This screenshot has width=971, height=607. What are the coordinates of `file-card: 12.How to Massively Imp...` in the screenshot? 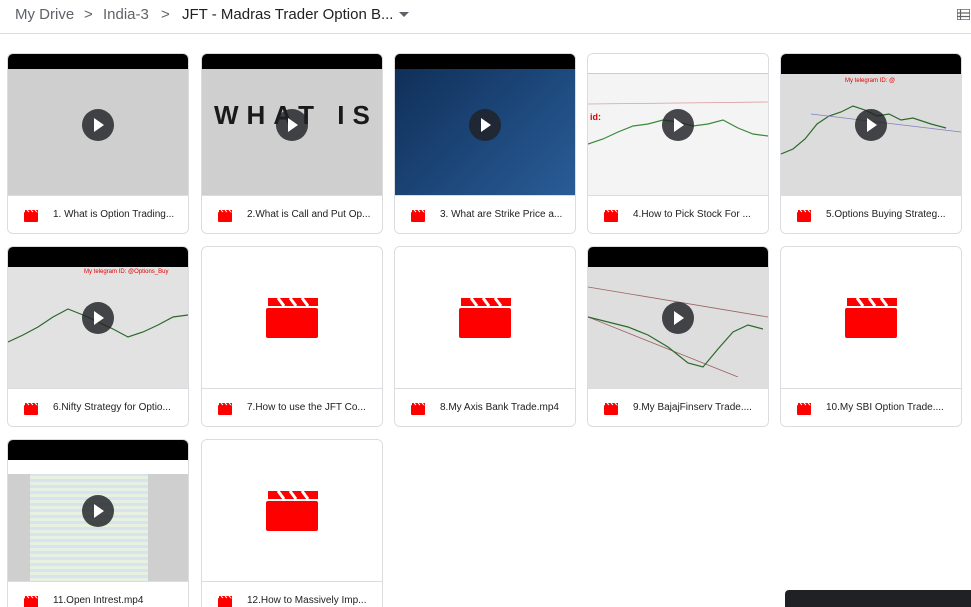 It's located at (292, 523).